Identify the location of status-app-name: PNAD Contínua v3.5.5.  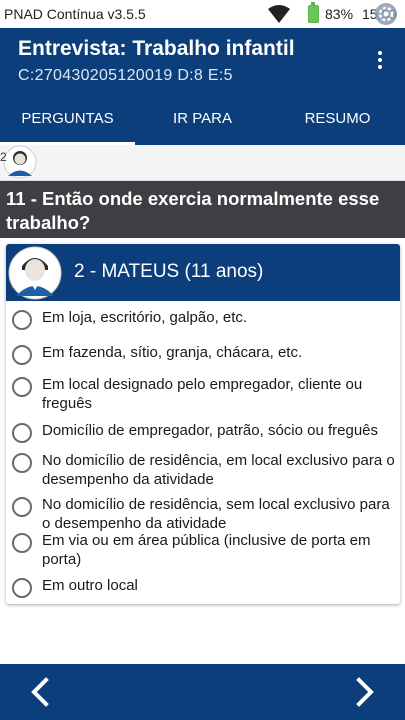
(75, 14).